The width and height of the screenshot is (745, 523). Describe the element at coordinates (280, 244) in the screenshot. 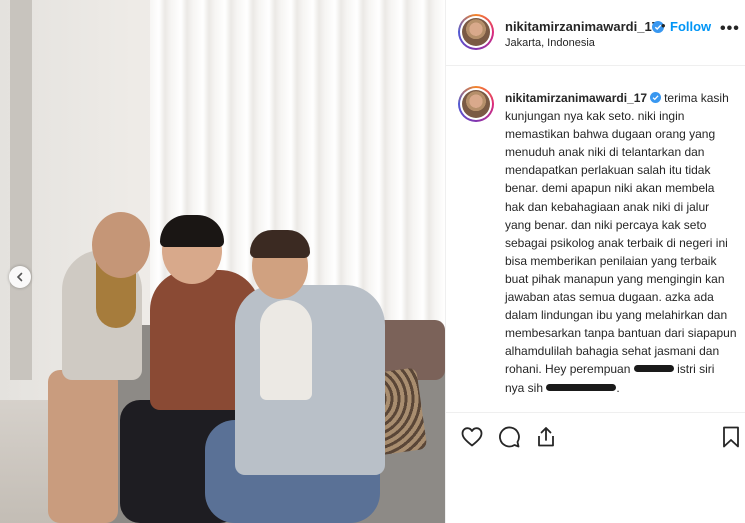

I see `person-right-hair` at that location.